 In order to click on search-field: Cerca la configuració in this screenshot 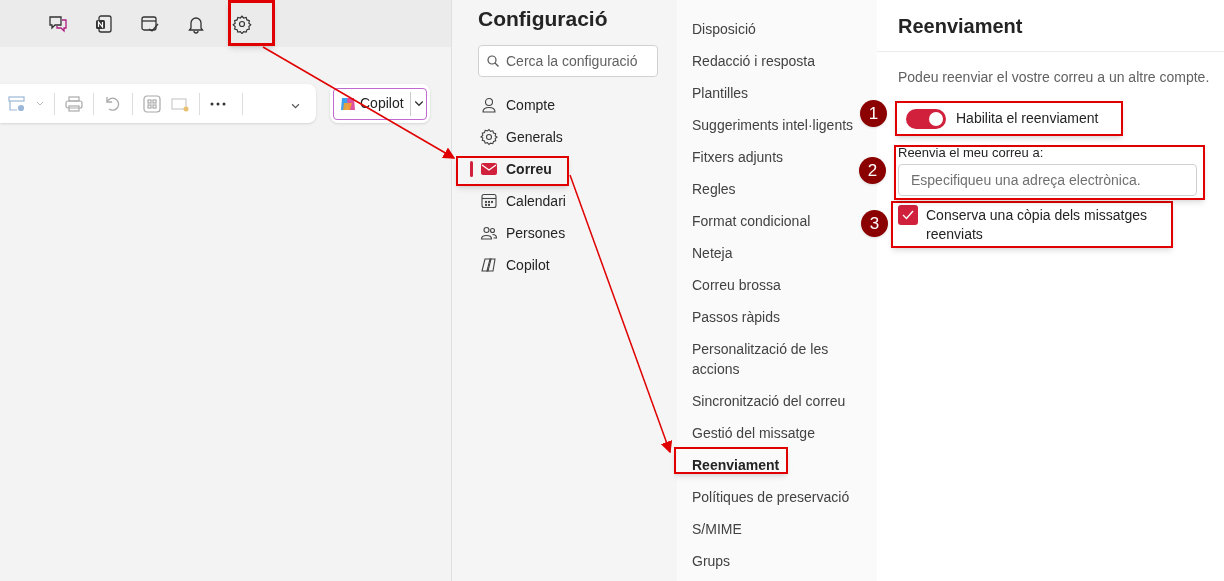, I will do `click(568, 61)`.